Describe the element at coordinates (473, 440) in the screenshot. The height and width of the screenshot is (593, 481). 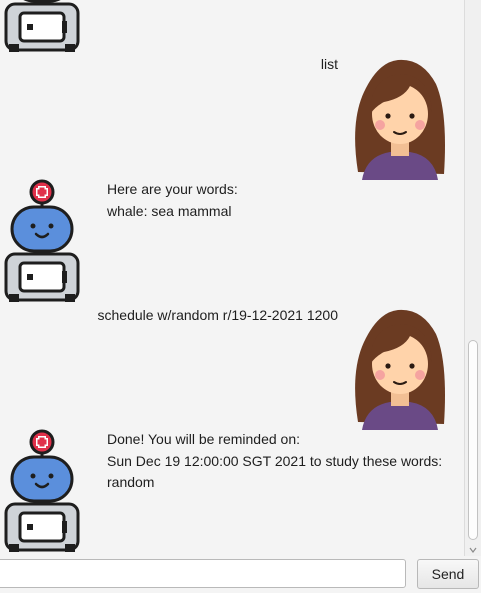
I see `scrollbar-thumb` at that location.